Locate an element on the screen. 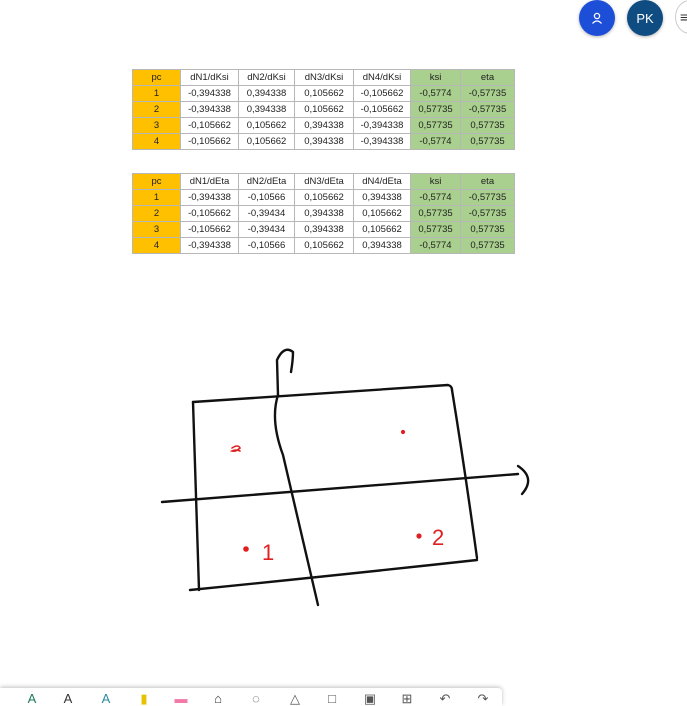 Image resolution: width=687 pixels, height=706 pixels. redo-icon: ↷ is located at coordinates (483, 699).